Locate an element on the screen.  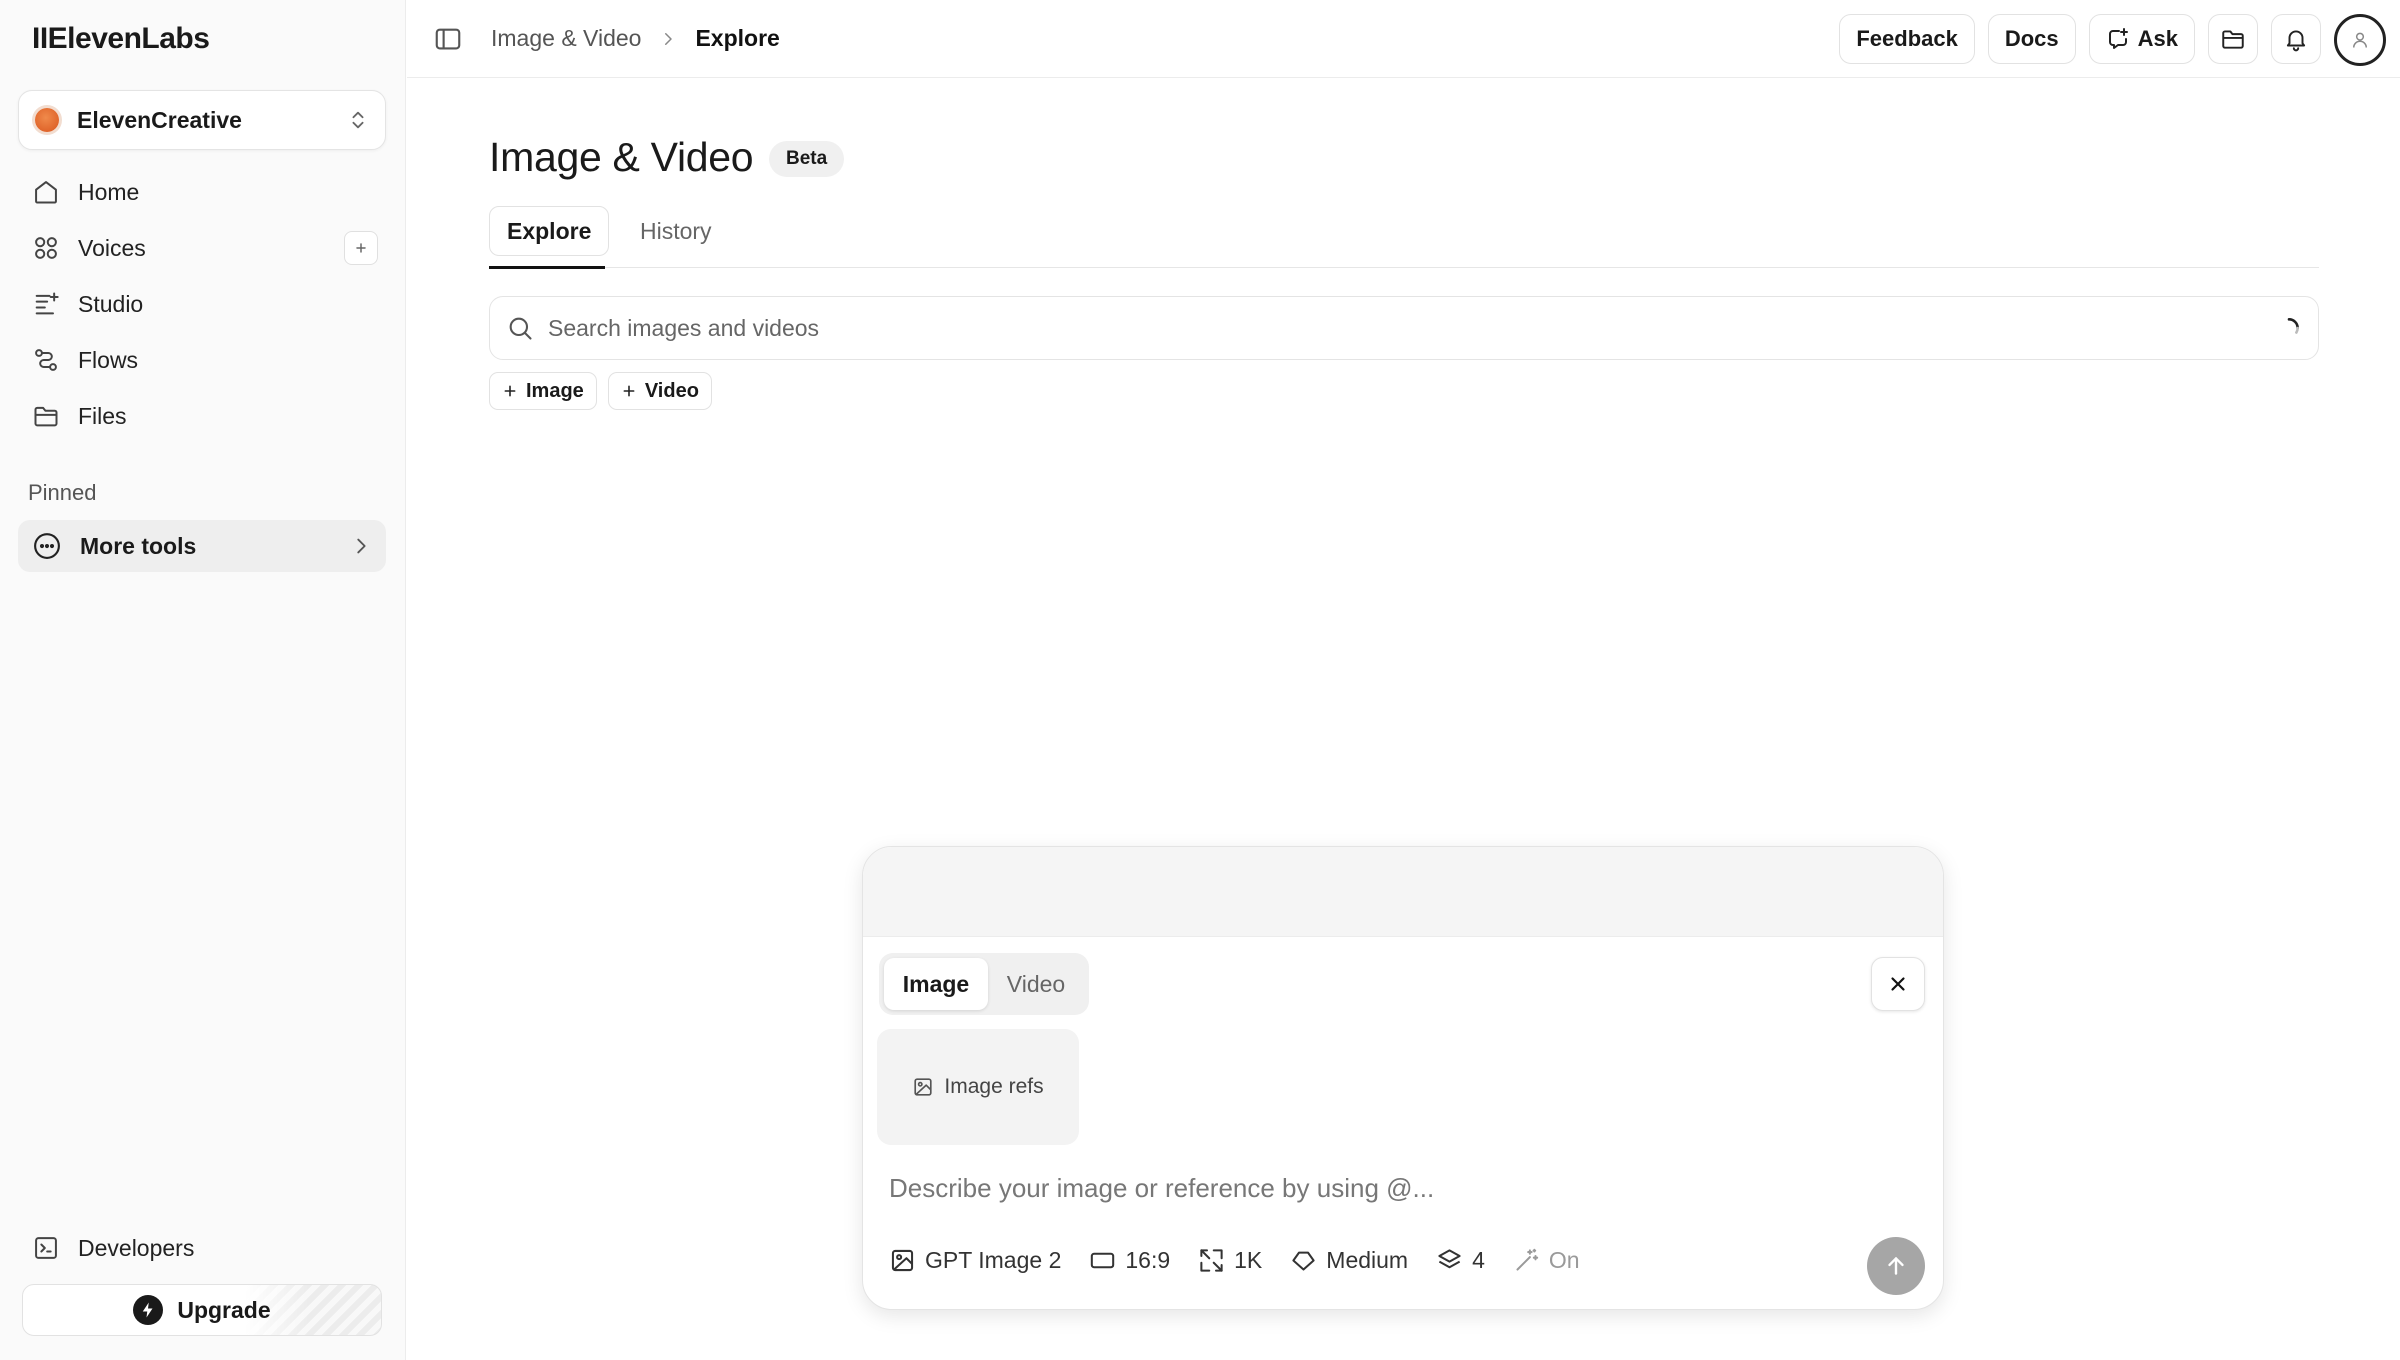
chat-sparkle-icon is located at coordinates (2118, 39).